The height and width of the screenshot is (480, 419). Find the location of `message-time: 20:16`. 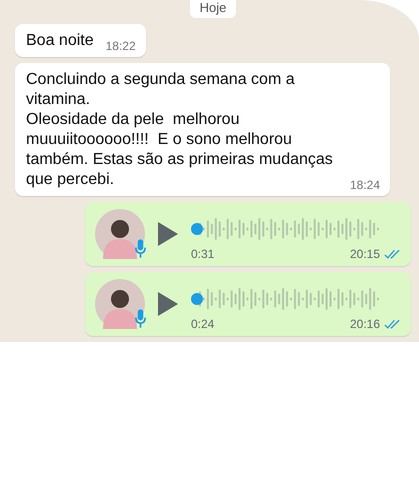

message-time: 20:16 is located at coordinates (365, 324).